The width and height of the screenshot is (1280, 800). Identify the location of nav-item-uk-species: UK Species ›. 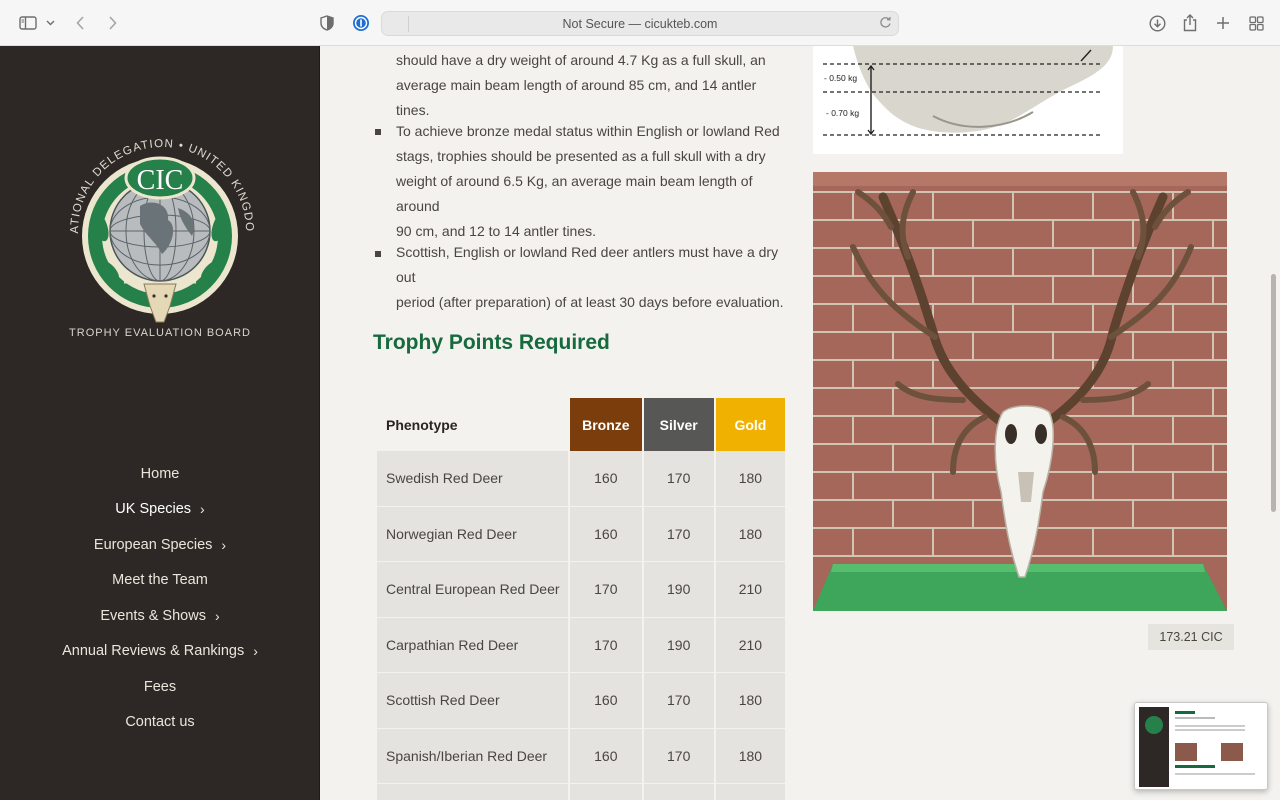
(160, 510).